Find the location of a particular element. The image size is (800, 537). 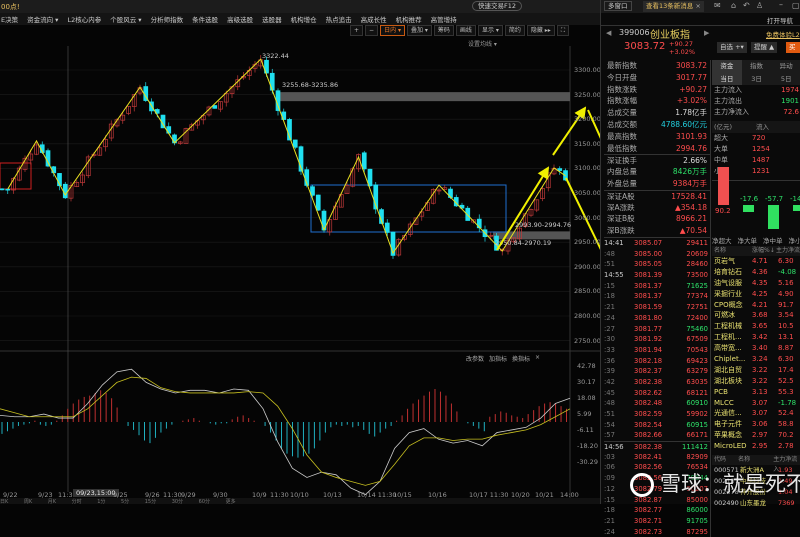

draw-line-button: 画线 is located at coordinates (466, 30).